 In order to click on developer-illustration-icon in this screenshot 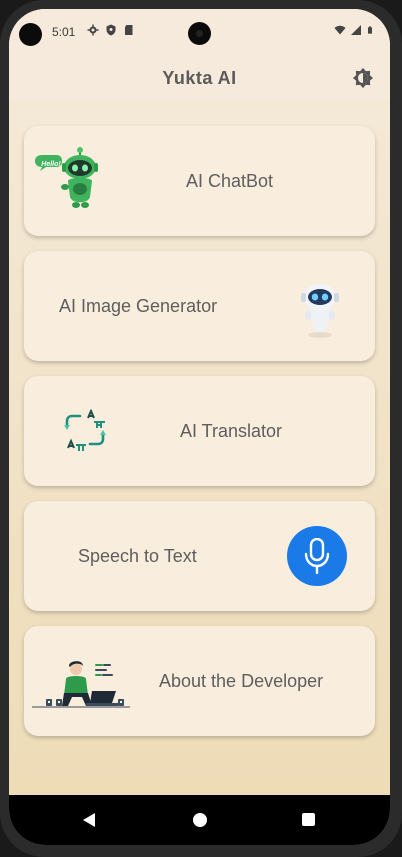, I will do `click(81, 684)`.